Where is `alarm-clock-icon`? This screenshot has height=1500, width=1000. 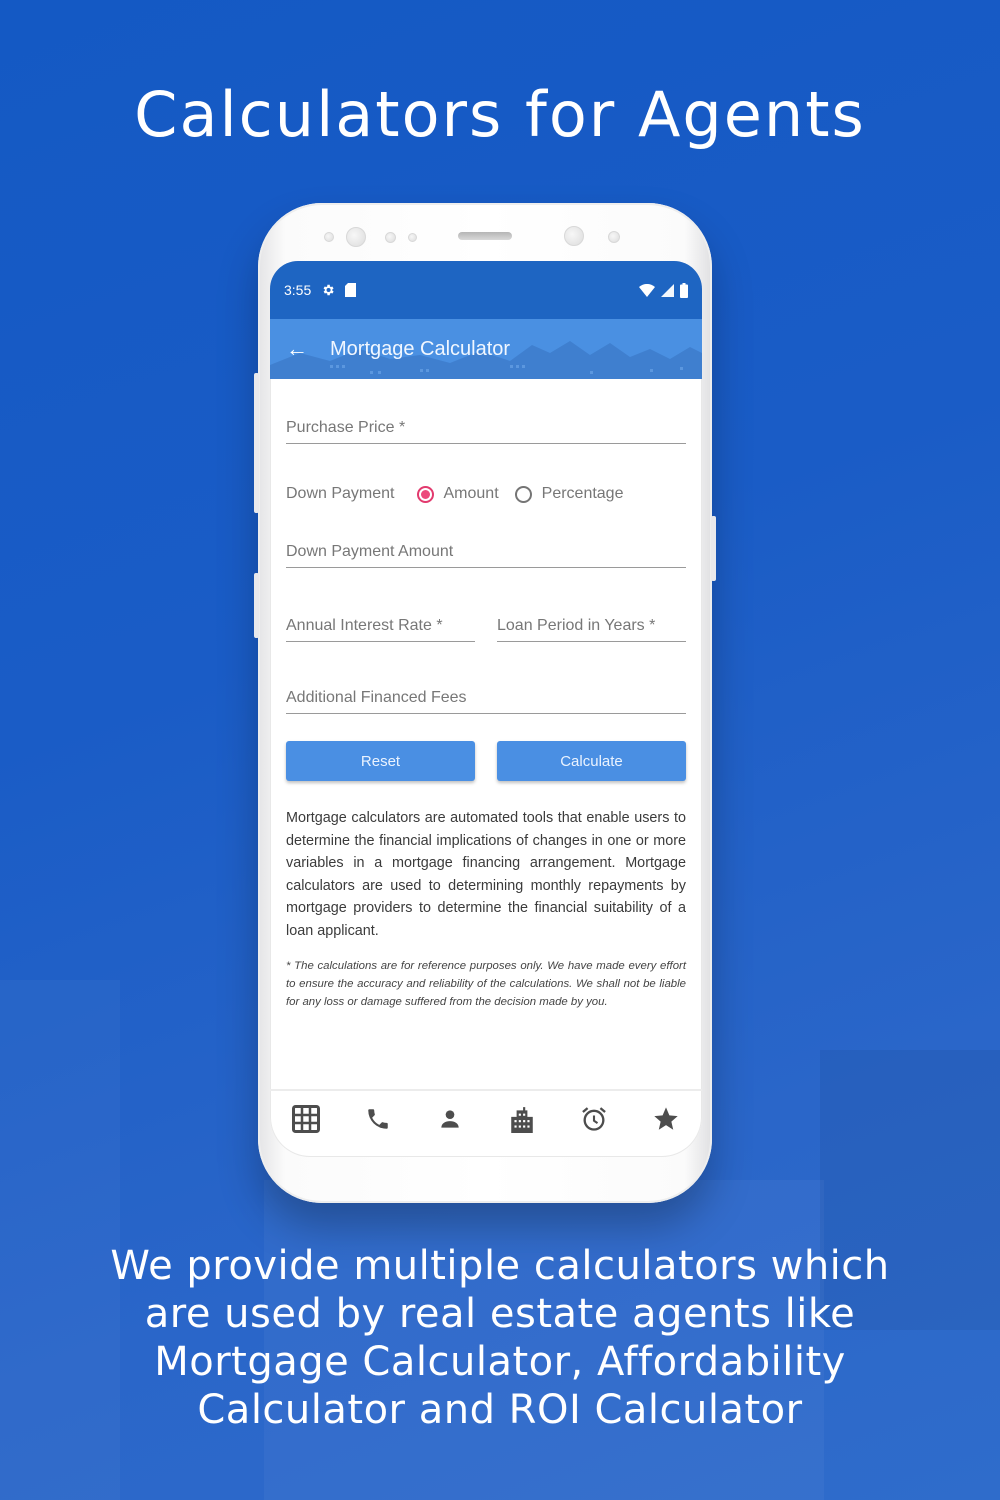 alarm-clock-icon is located at coordinates (594, 1119).